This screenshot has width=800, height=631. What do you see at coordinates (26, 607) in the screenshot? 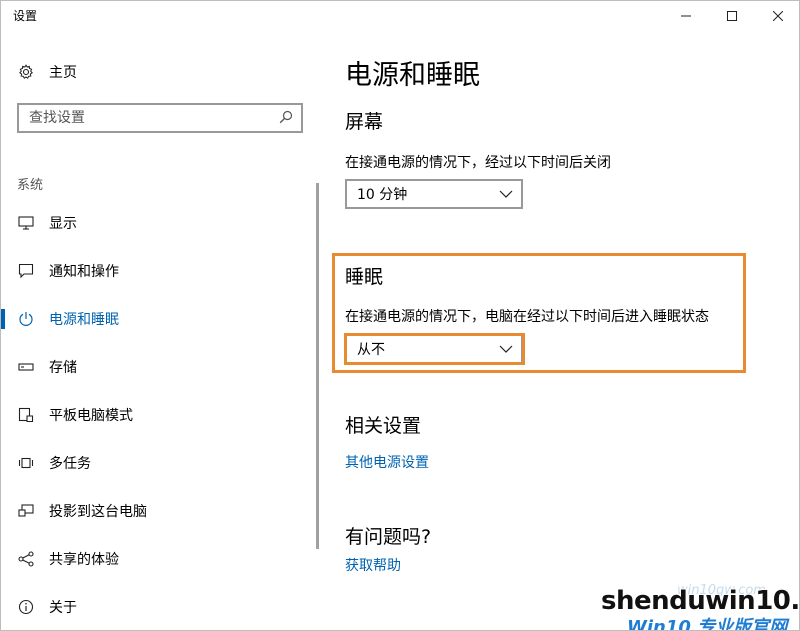
I see `info-icon` at bounding box center [26, 607].